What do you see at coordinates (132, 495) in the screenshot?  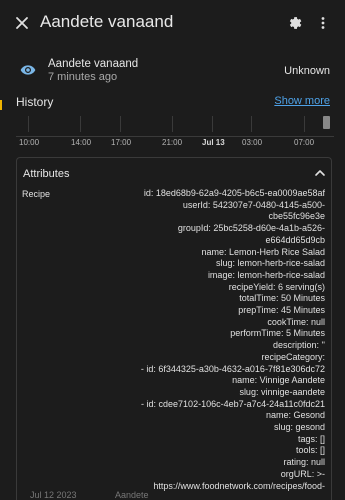 I see `background-label: Aandete` at bounding box center [132, 495].